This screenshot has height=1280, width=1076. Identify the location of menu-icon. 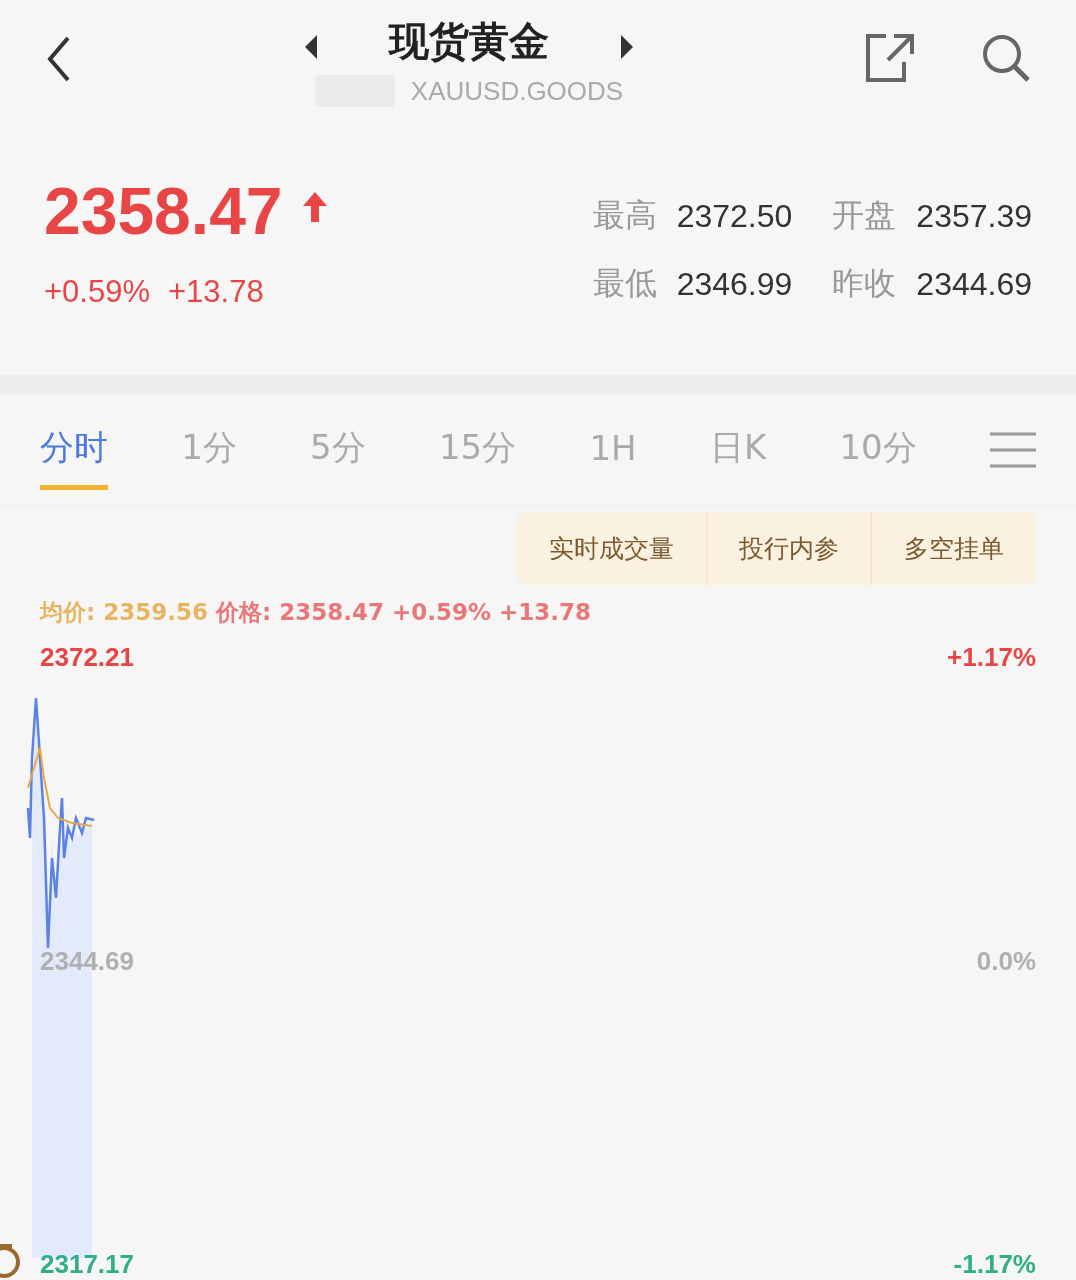
(1012, 450).